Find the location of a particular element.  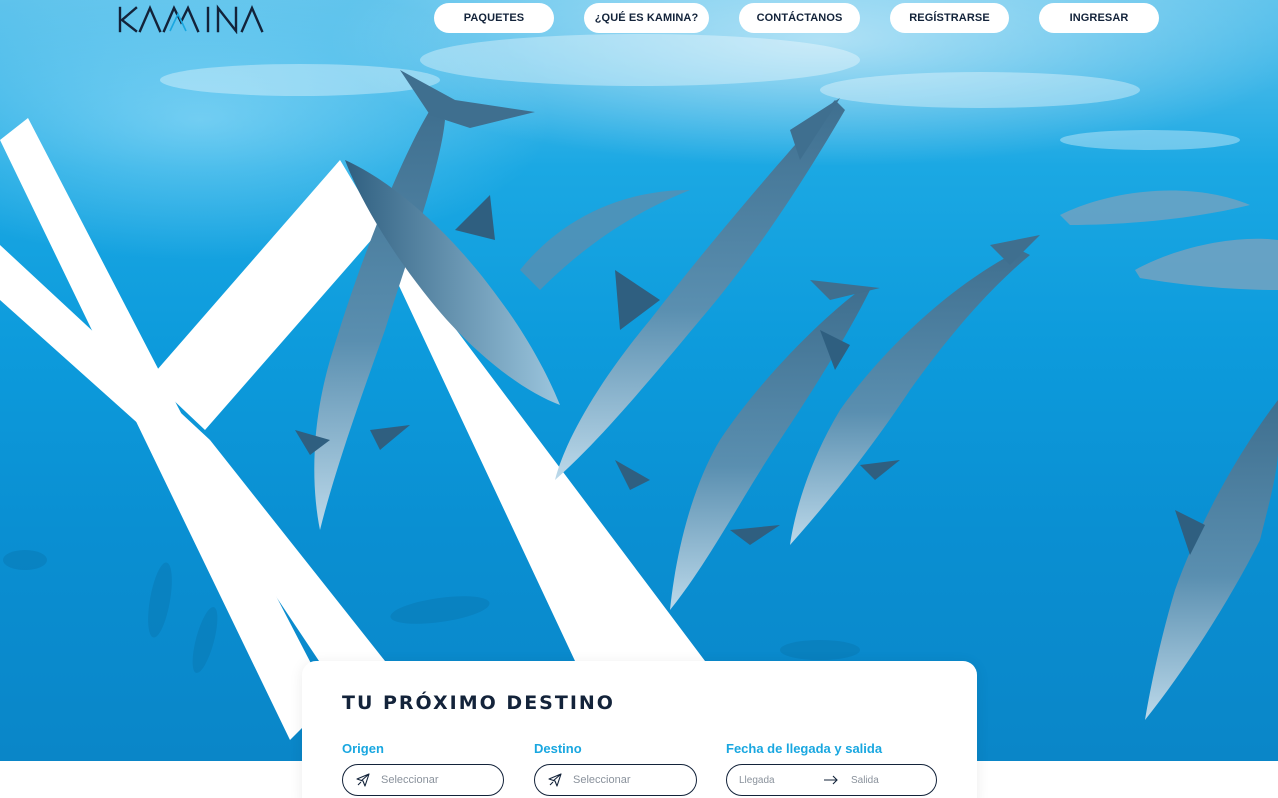

nav-ingresar: INGRESAR is located at coordinates (1099, 18).